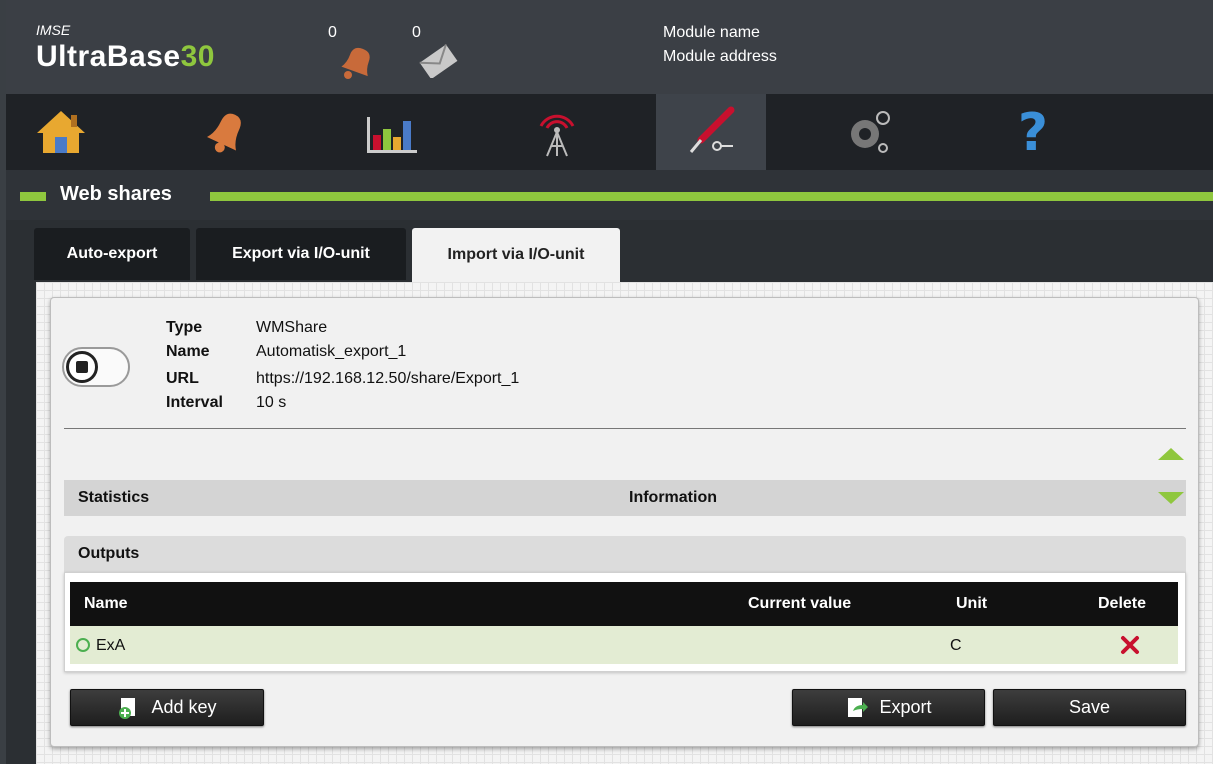 The image size is (1213, 764). I want to click on status-circle-icon, so click(83, 645).